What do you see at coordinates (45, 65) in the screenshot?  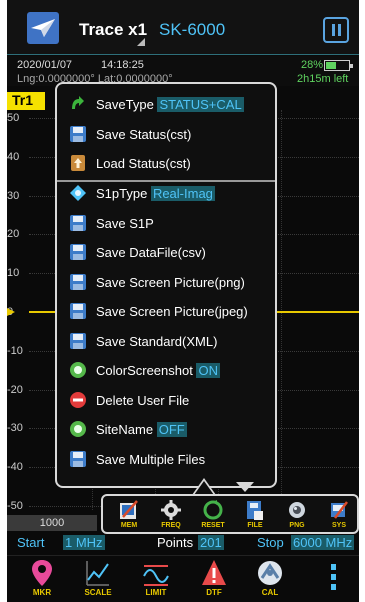 I see `date-text: 2020/01/07` at bounding box center [45, 65].